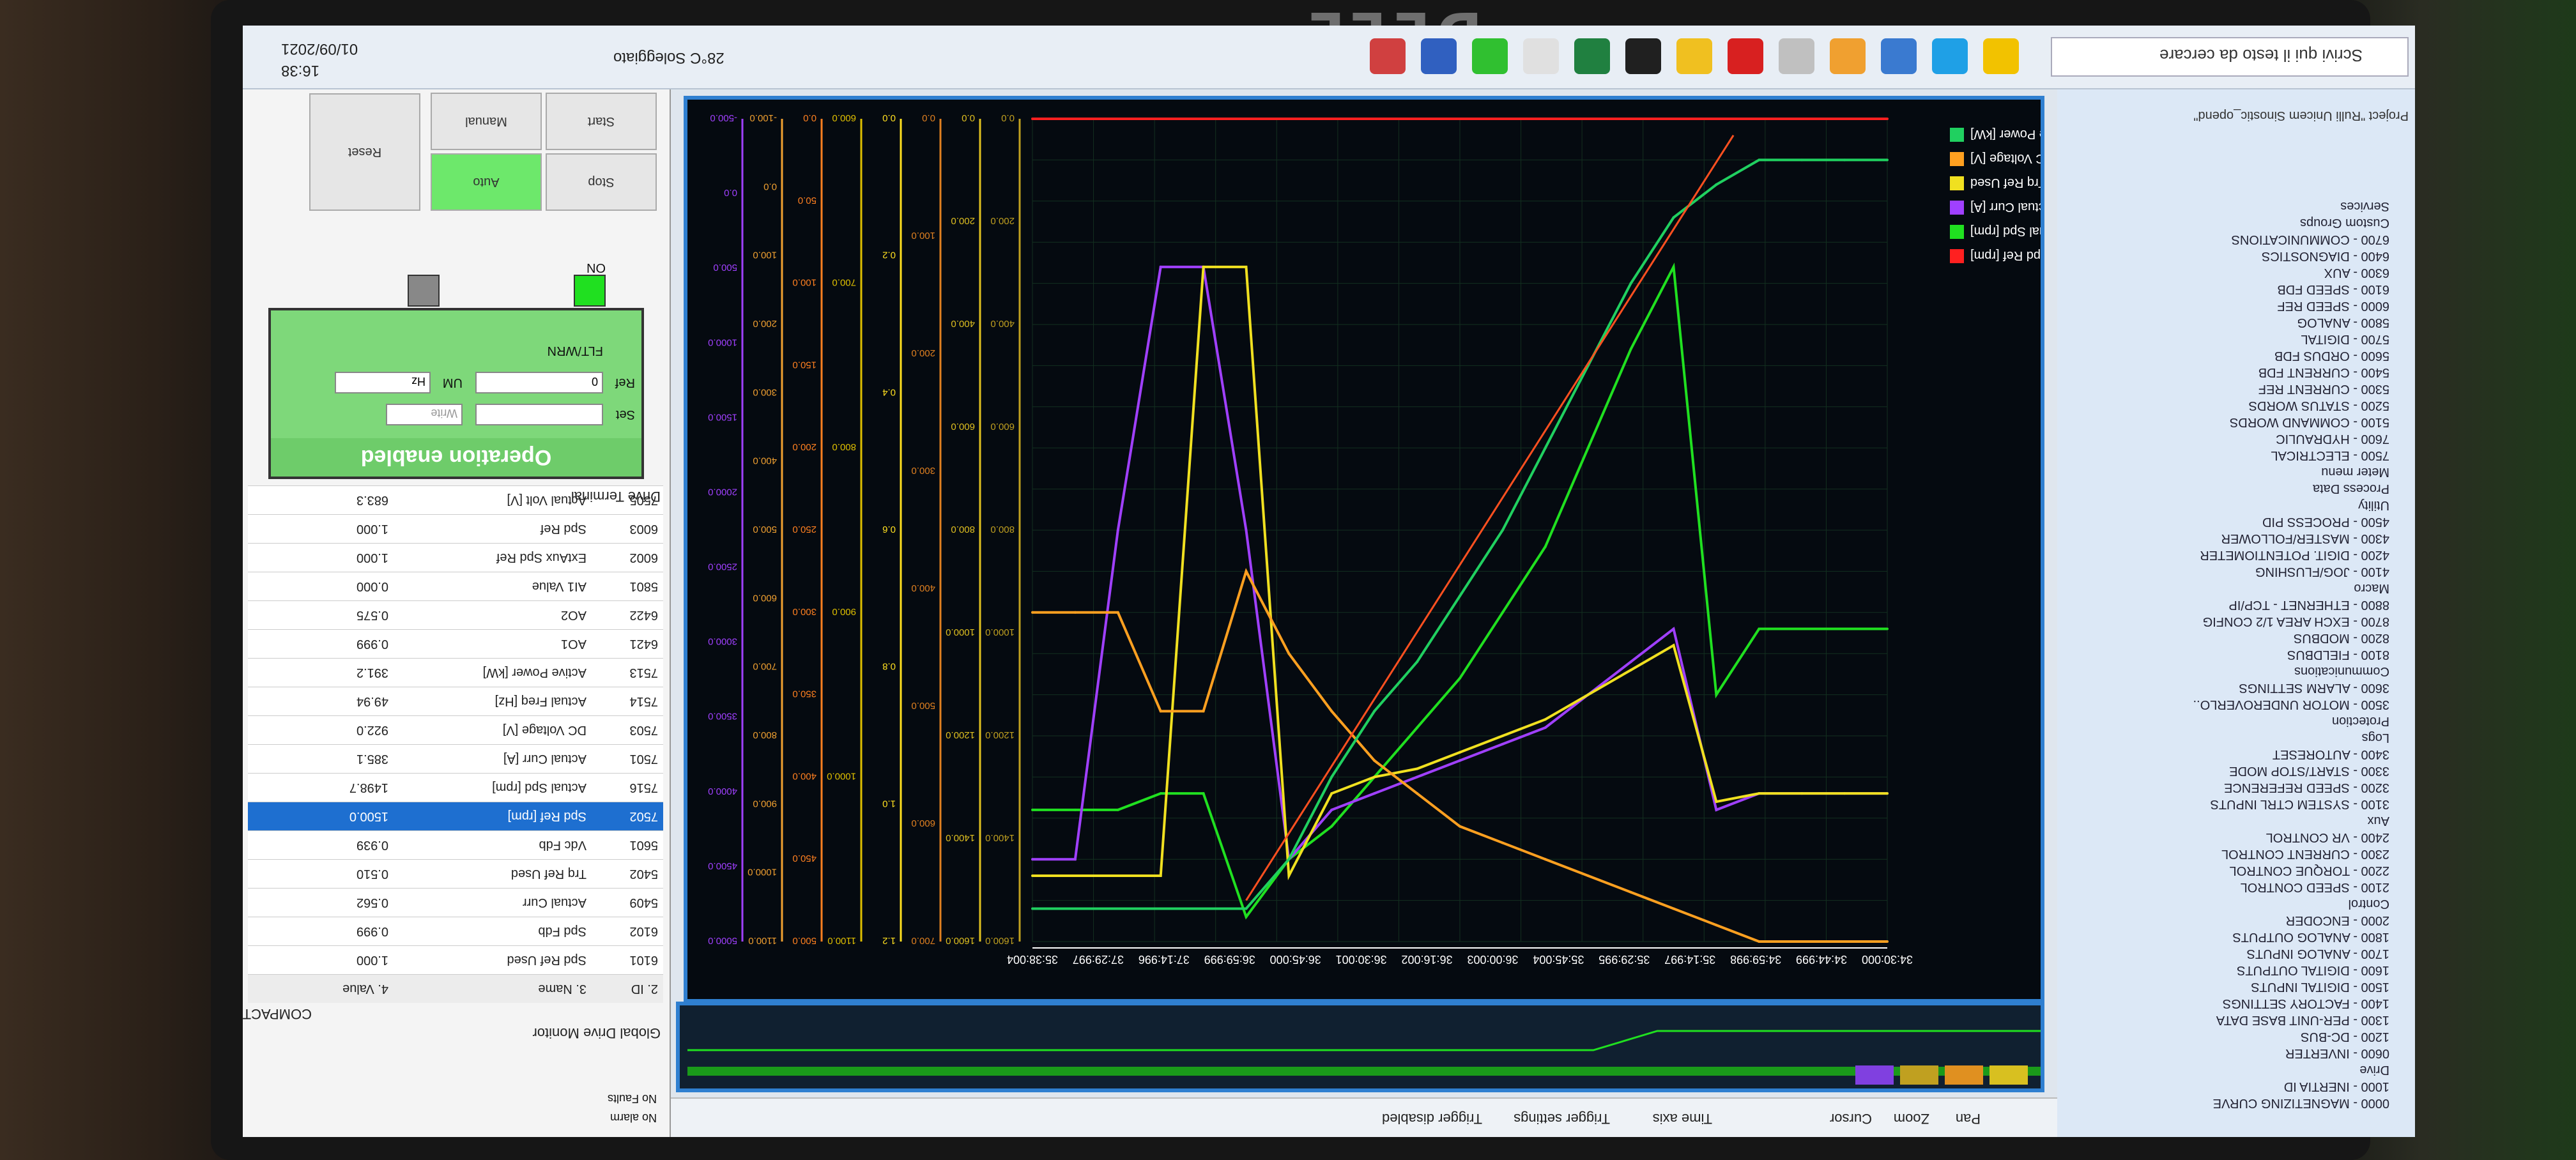 Image resolution: width=2576 pixels, height=1160 pixels. Describe the element at coordinates (2291, 223) in the screenshot. I see `tree-item: Custom Groups` at that location.